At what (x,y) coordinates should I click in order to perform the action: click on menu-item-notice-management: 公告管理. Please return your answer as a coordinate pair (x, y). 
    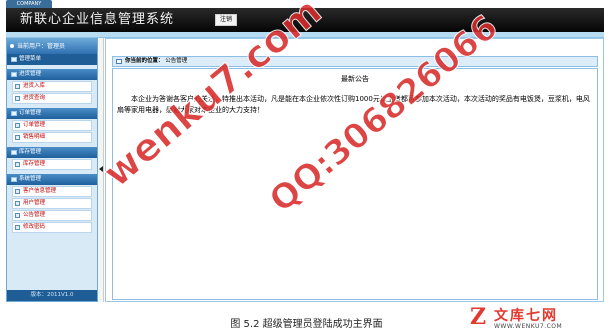
    Looking at the image, I should click on (52, 215).